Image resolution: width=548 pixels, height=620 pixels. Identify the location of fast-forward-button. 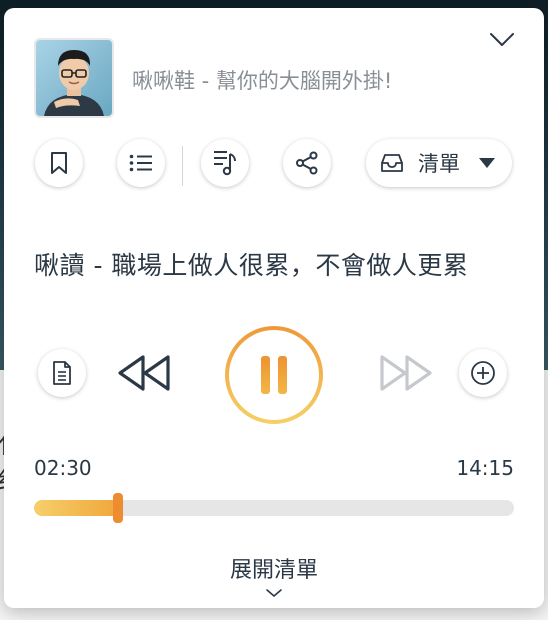
(406, 373).